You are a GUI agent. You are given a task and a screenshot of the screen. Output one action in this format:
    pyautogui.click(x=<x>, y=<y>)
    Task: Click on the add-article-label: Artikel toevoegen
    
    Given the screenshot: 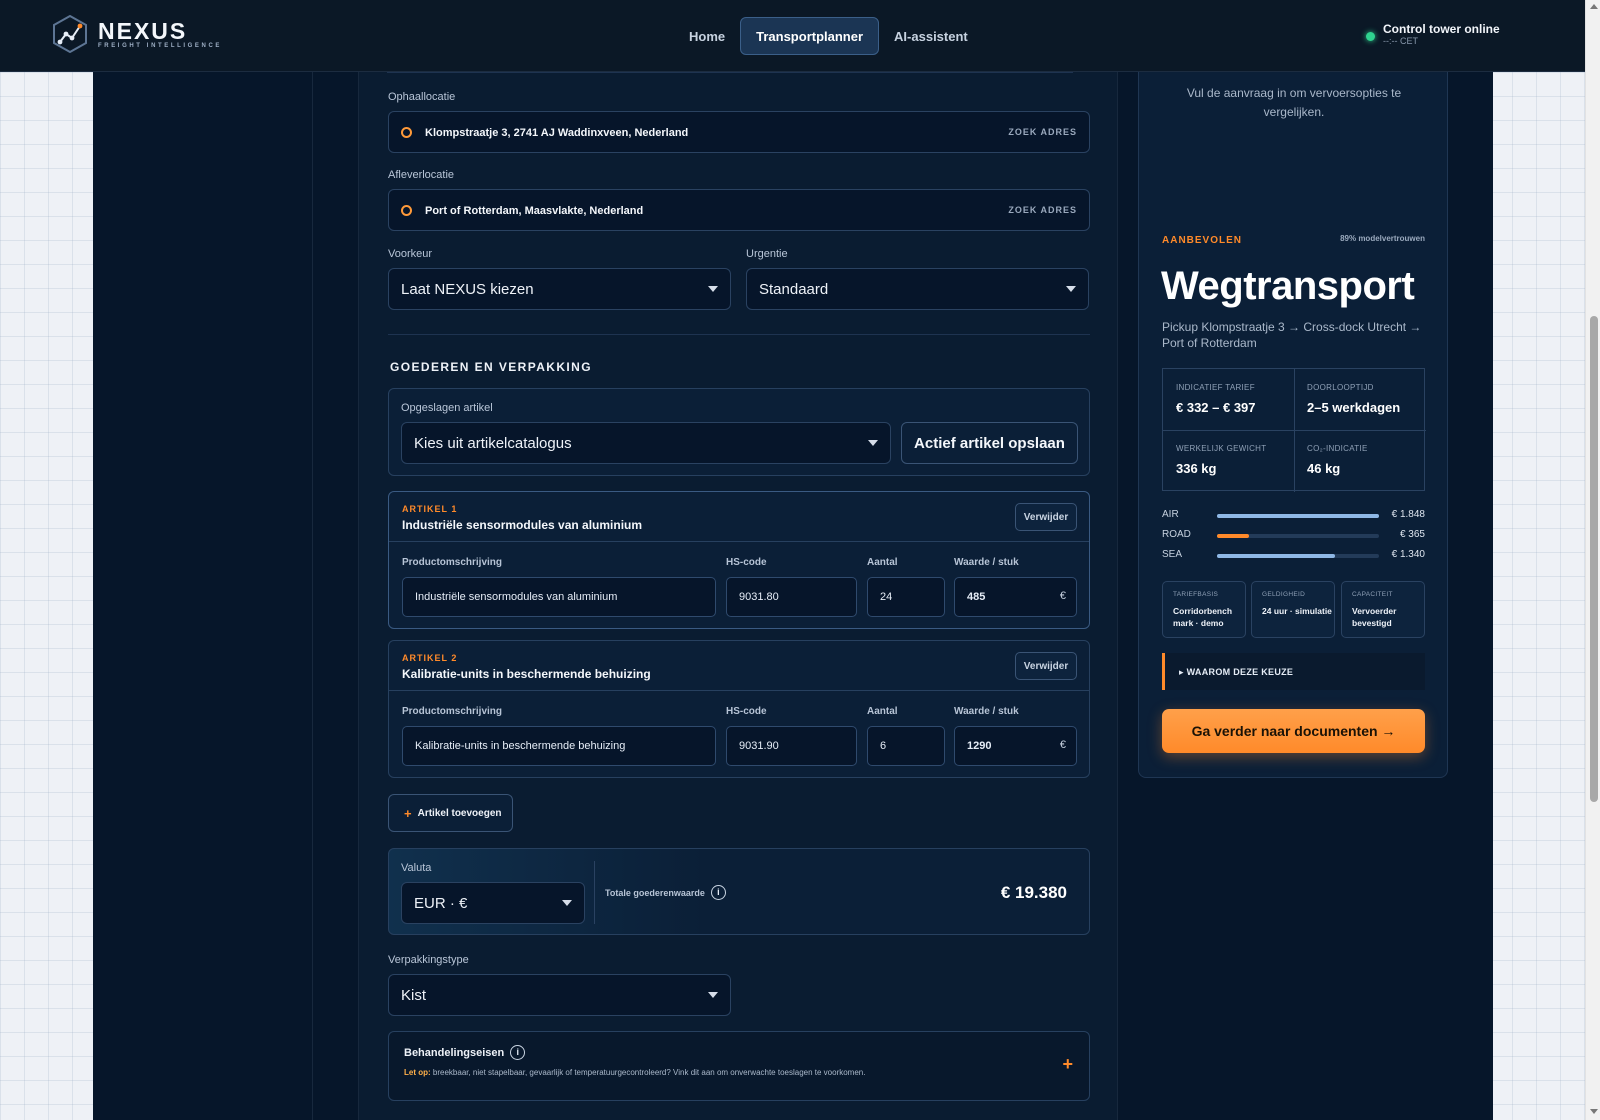 What is the action you would take?
    pyautogui.click(x=459, y=813)
    